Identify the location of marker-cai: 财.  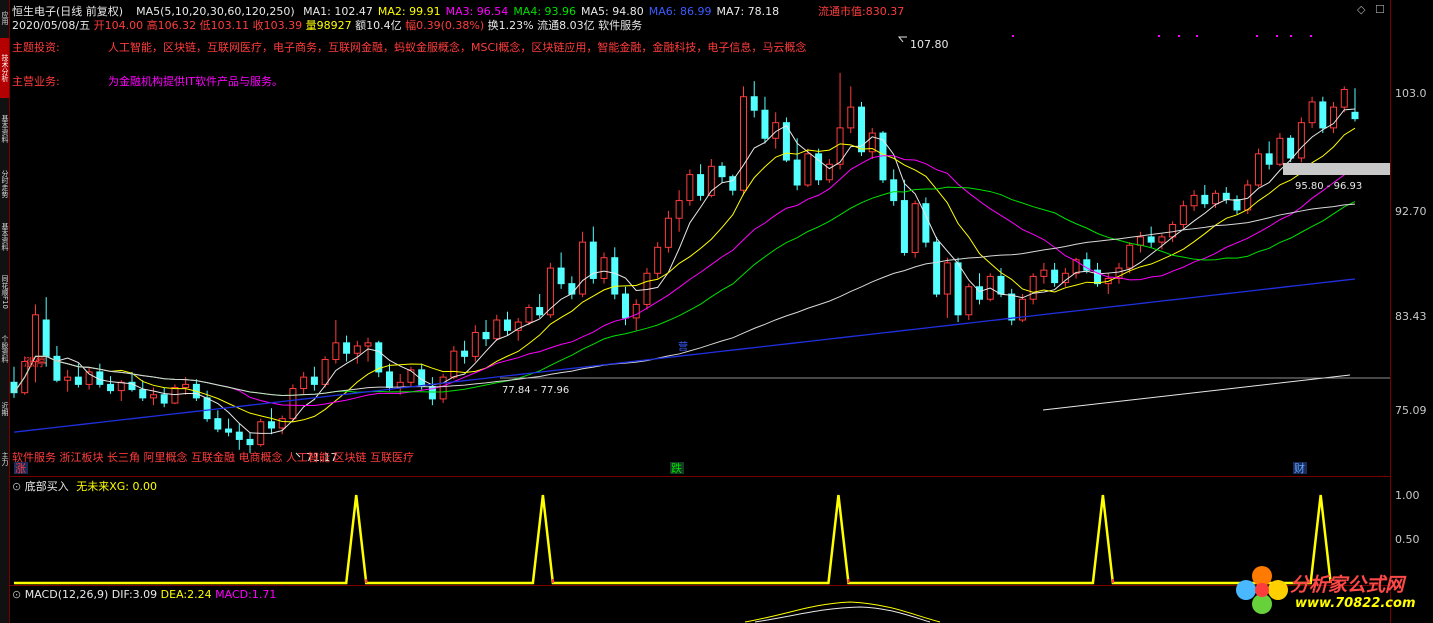
(1299, 468).